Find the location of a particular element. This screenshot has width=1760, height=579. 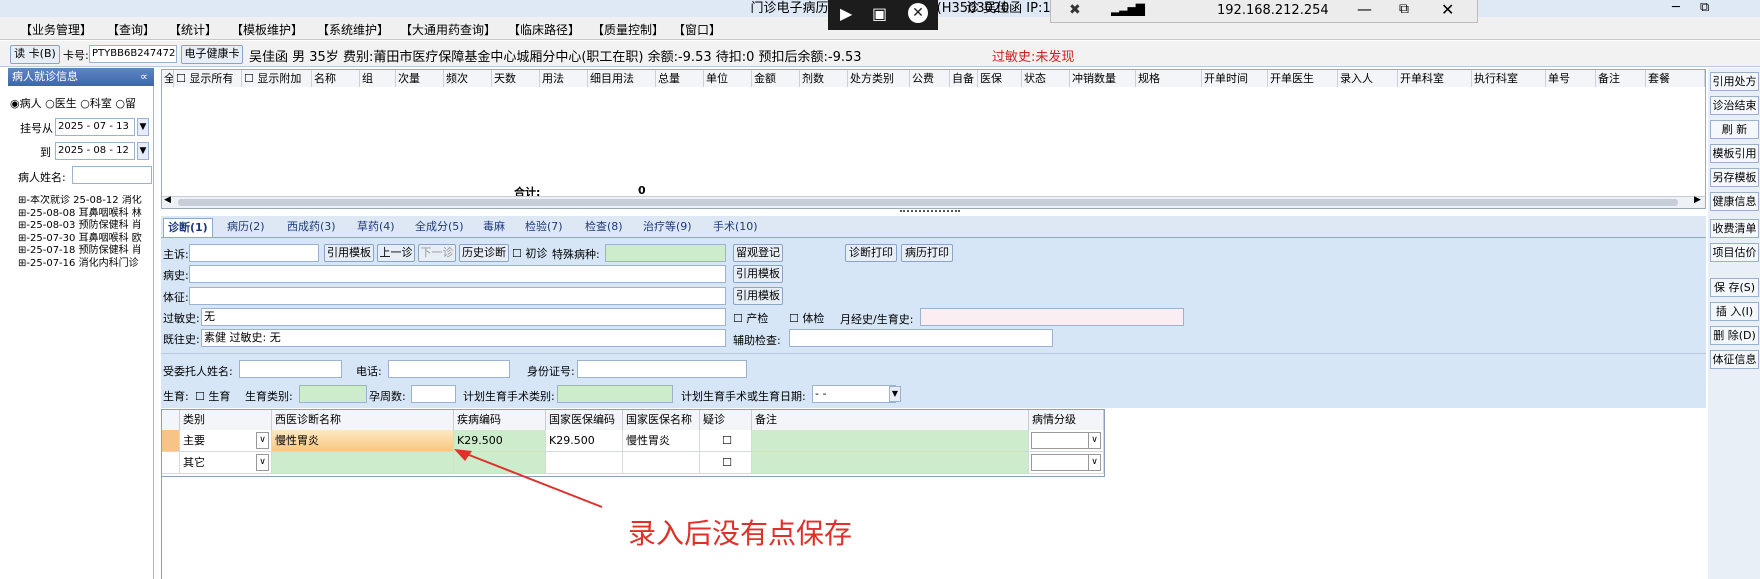

gestation-field is located at coordinates (433, 394).